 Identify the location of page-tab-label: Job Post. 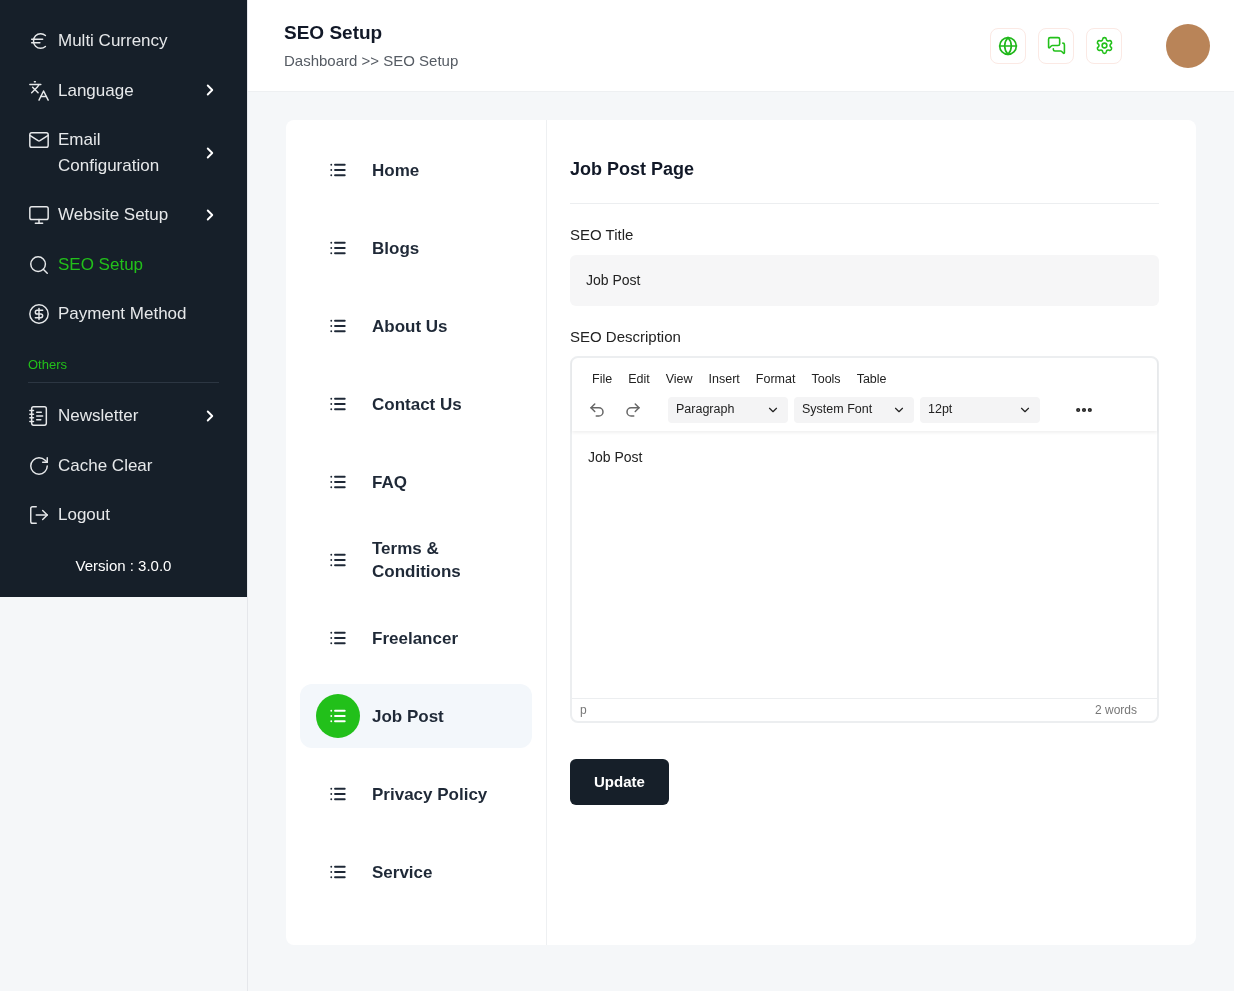
(408, 716).